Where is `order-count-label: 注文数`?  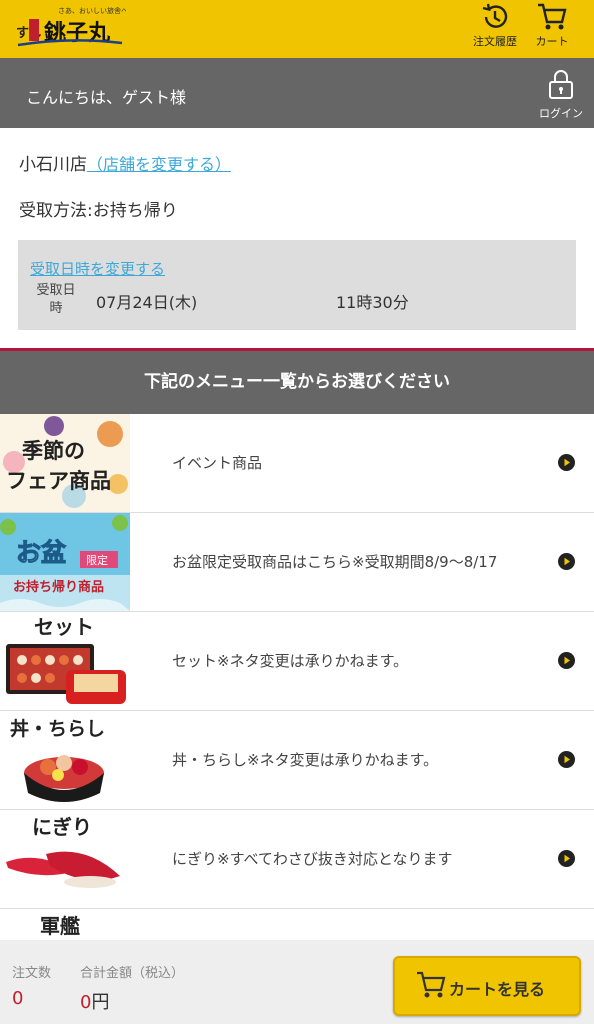
order-count-label: 注文数 is located at coordinates (32, 973).